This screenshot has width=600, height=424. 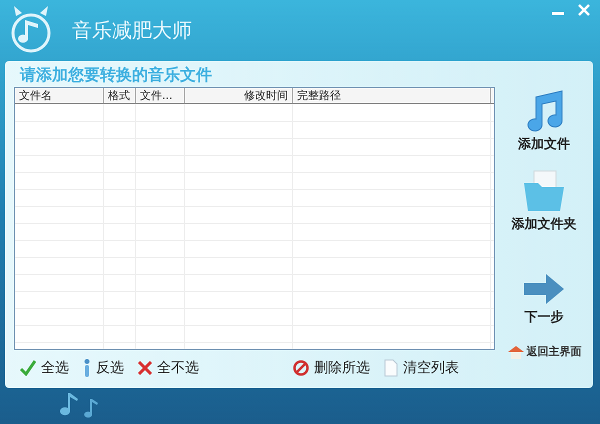 What do you see at coordinates (168, 368) in the screenshot?
I see `toolbar-button: 全不选` at bounding box center [168, 368].